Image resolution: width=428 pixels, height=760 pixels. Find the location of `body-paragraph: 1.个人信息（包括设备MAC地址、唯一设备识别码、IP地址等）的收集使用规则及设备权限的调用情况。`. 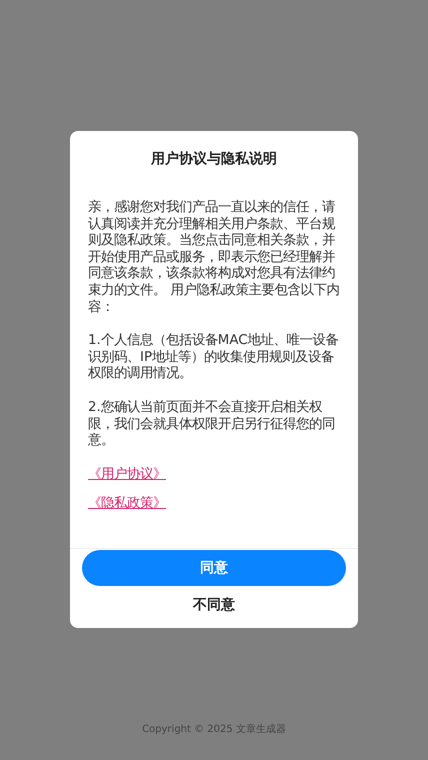

body-paragraph: 1.个人信息（包括设备MAC地址、唯一设备识别码、IP地址等）的收集使用规则及设备权限的调用情况。 is located at coordinates (214, 358).